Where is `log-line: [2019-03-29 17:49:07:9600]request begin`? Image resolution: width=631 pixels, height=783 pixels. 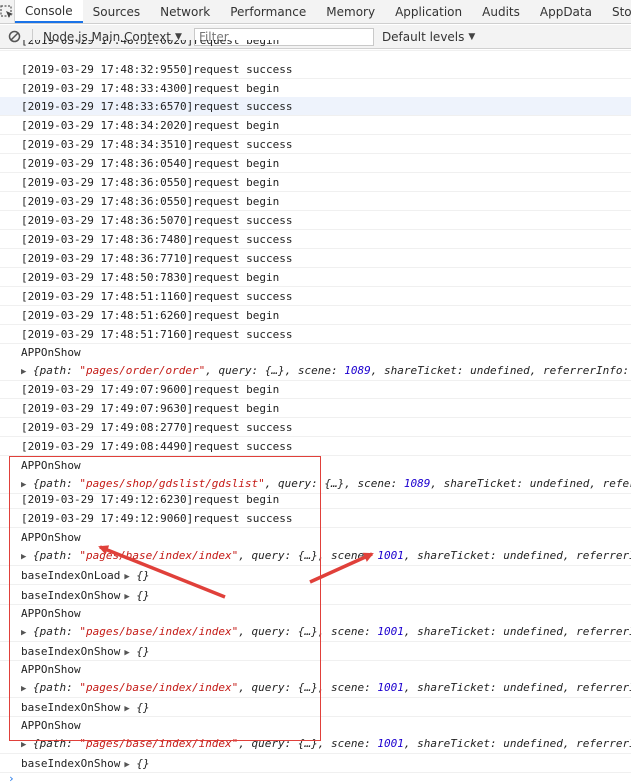 log-line: [2019-03-29 17:49:07:9600]request begin is located at coordinates (315, 389).